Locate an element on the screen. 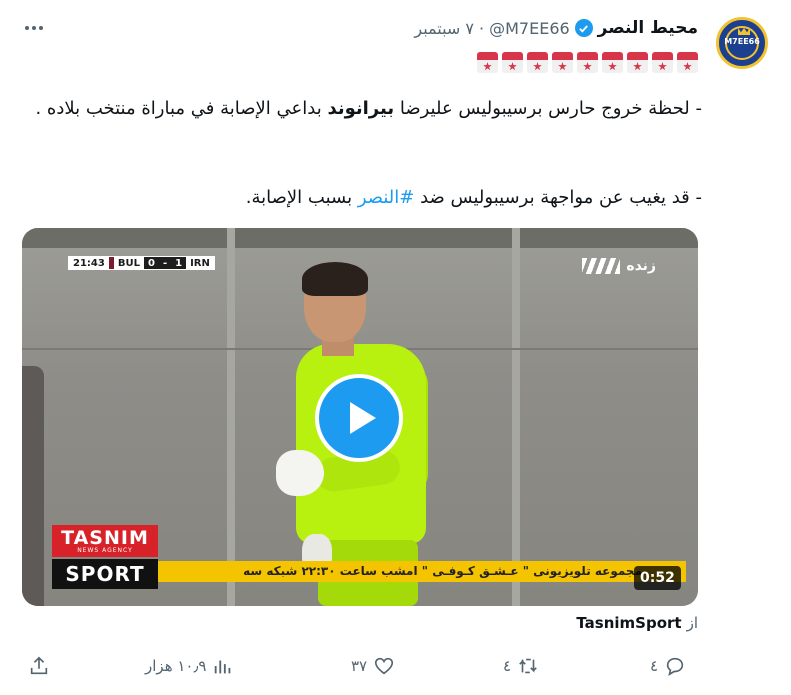 The width and height of the screenshot is (791, 695). team-1: BUL is located at coordinates (128, 263).